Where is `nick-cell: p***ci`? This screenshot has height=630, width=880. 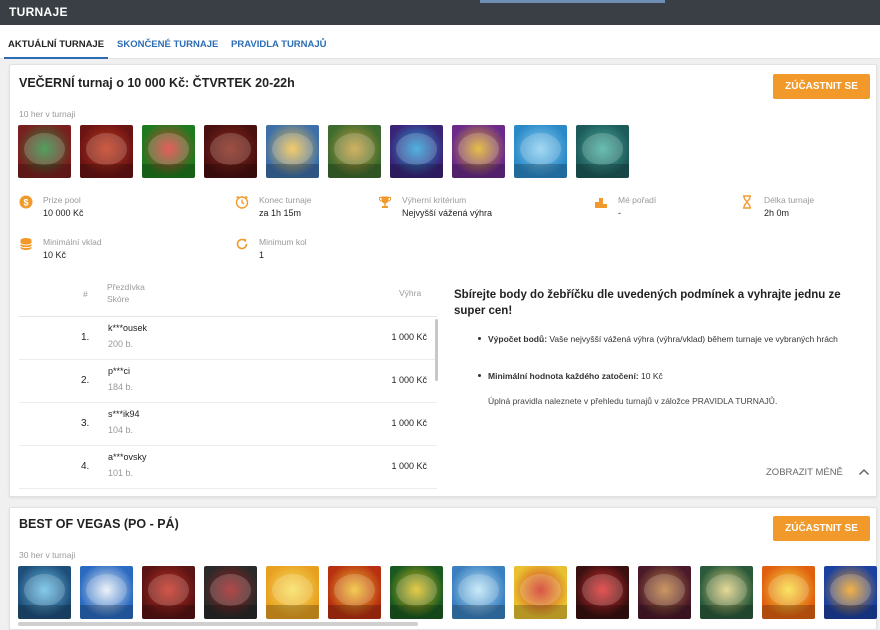 nick-cell: p***ci is located at coordinates (119, 371).